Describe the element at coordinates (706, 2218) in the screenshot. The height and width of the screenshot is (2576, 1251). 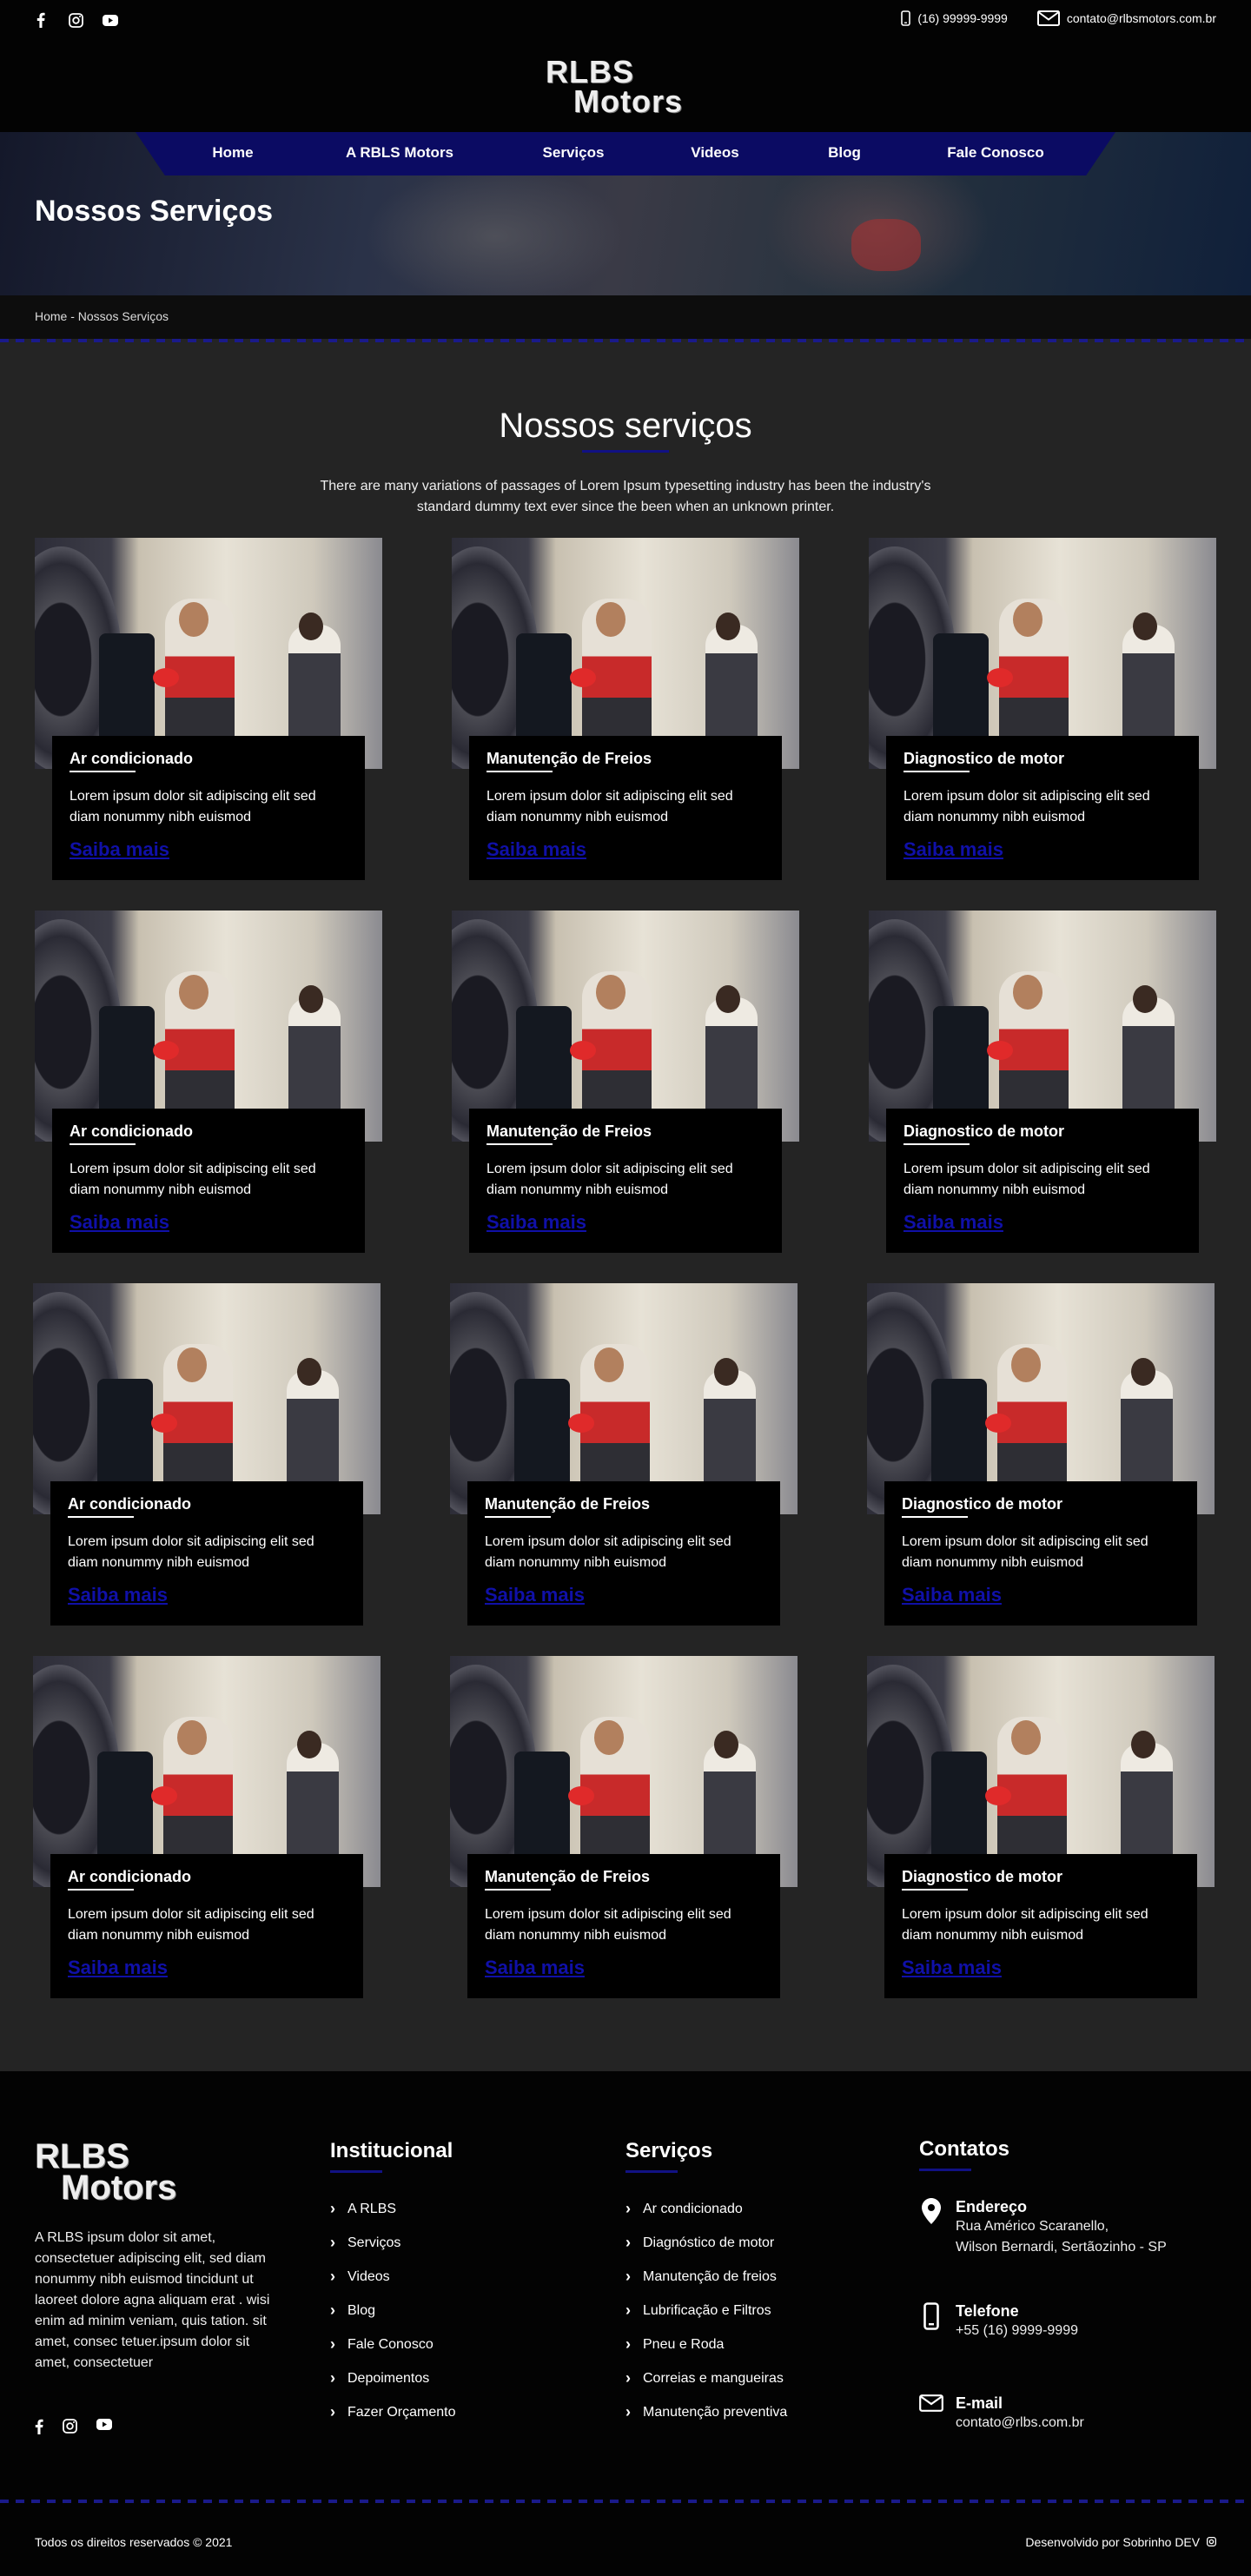
I see `footer-link: › Ar condicionado` at that location.